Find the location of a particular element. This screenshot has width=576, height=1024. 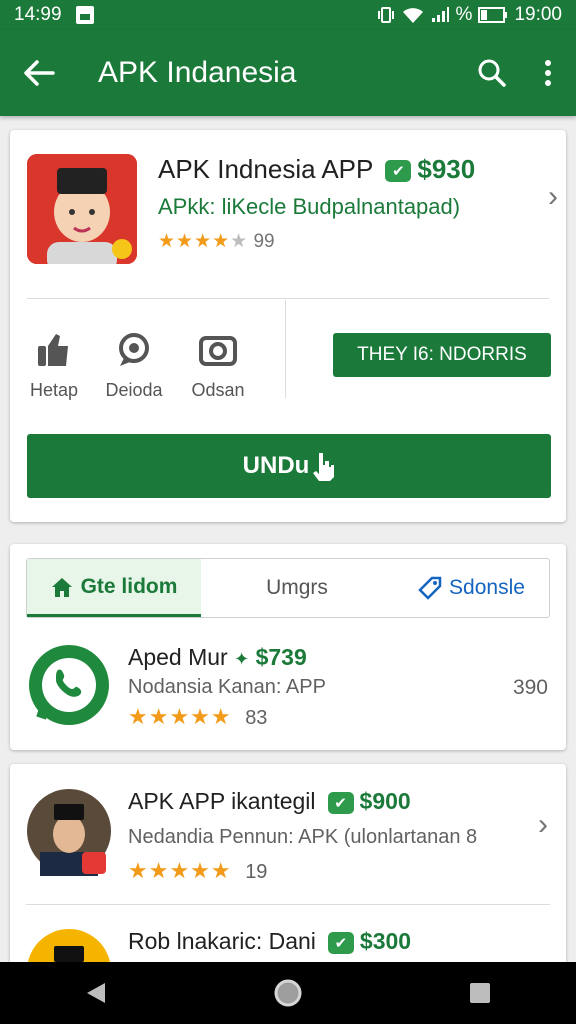

tab-label: Umgrs is located at coordinates (297, 587).